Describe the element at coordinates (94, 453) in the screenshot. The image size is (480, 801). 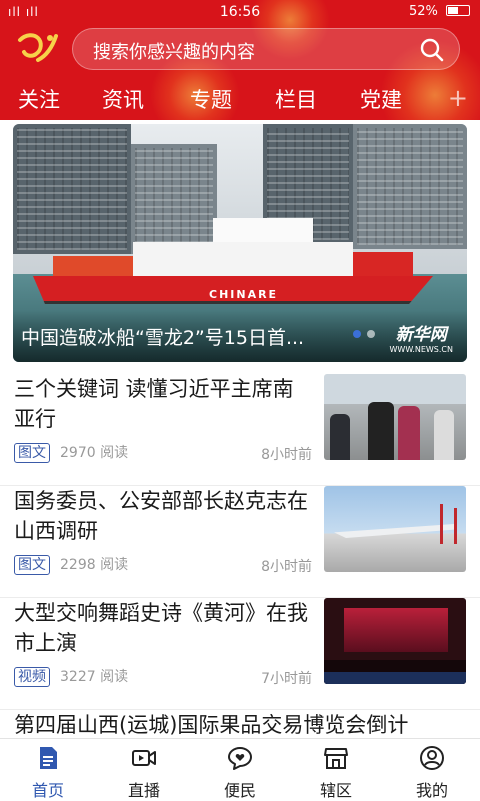
I see `news-reads: 2970 阅读` at that location.